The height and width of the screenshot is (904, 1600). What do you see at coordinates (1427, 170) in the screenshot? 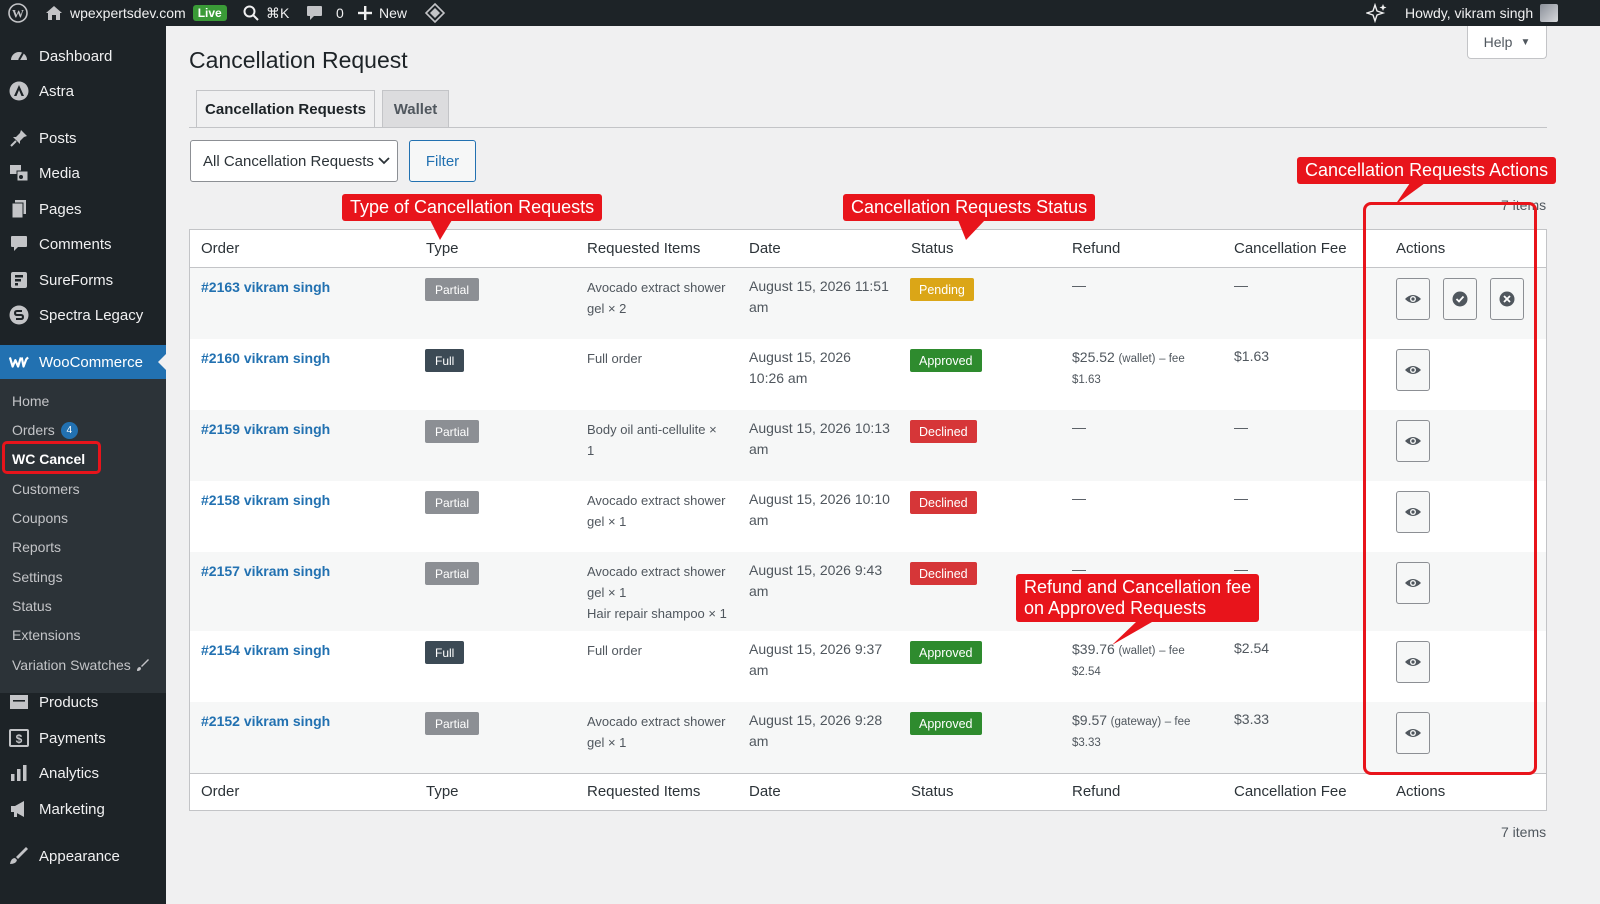
I see `annotation-actions-label: Cancellation Requests Actions` at bounding box center [1427, 170].